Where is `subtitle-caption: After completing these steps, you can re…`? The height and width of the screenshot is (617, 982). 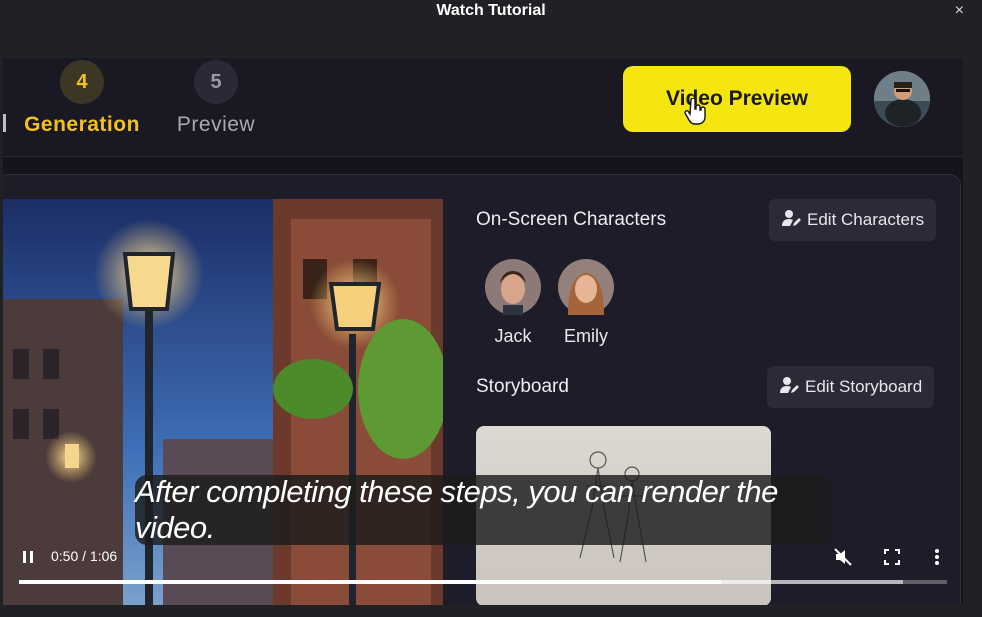
subtitle-caption: After completing these steps, you can re… is located at coordinates (483, 509).